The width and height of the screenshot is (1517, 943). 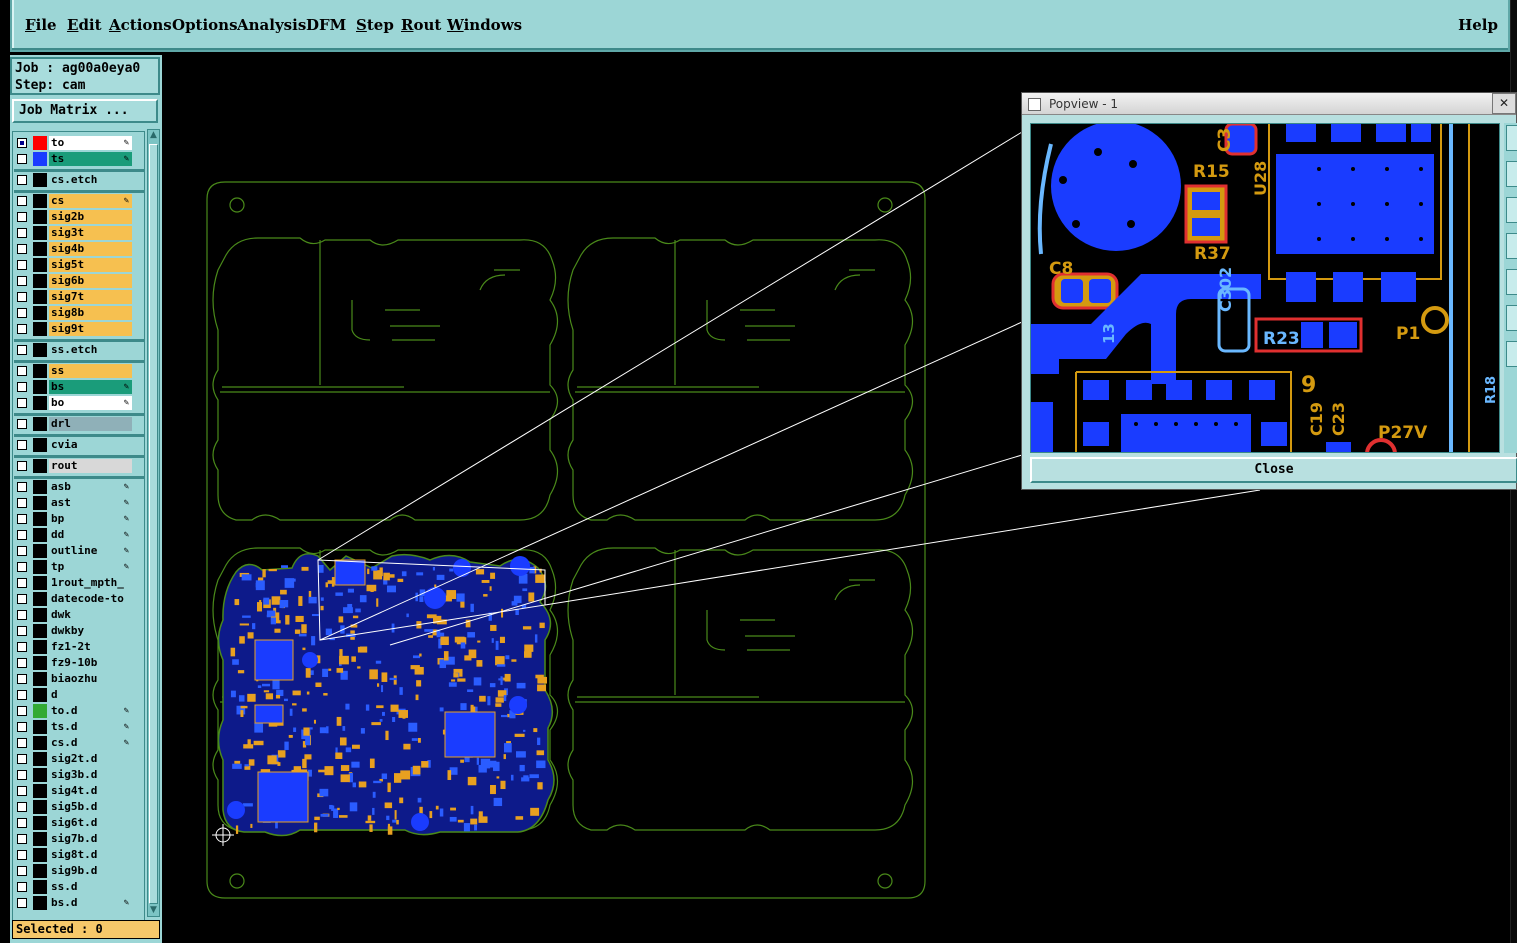 I want to click on layer-row-sig9b-d: sig9b.d, so click(x=73, y=871).